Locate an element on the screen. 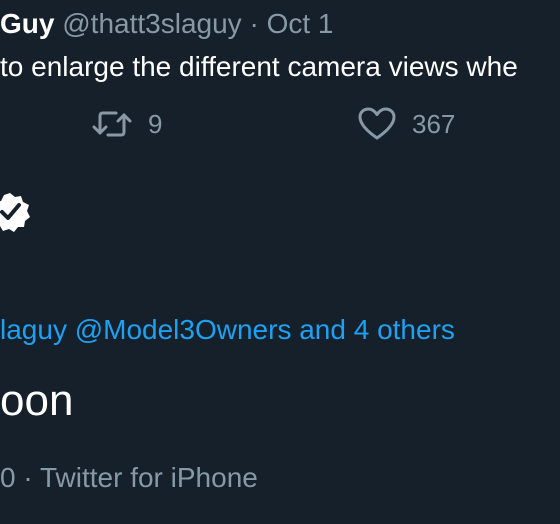  tweet-source-link: Twitter for iPhone is located at coordinates (149, 477).